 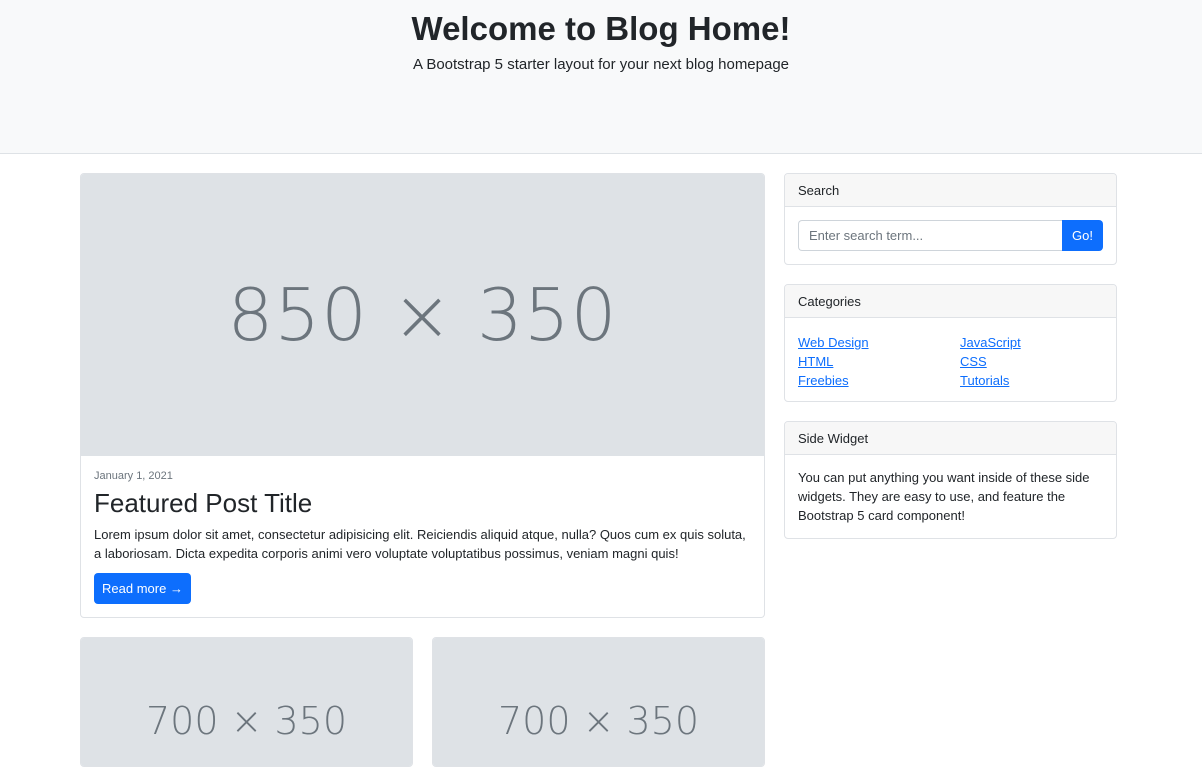 I want to click on category-link-css: CSS, so click(x=973, y=361).